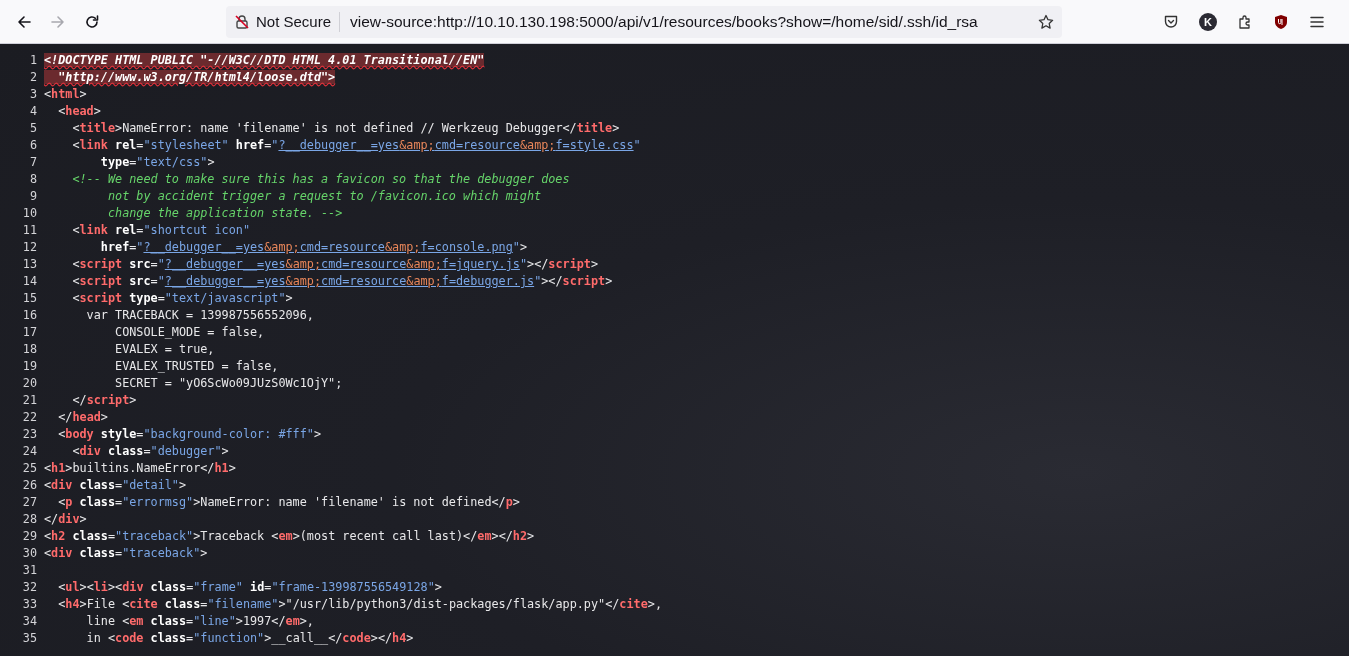 The width and height of the screenshot is (1349, 656). Describe the element at coordinates (224, 213) in the screenshot. I see `source-line: change the application state. -->` at that location.